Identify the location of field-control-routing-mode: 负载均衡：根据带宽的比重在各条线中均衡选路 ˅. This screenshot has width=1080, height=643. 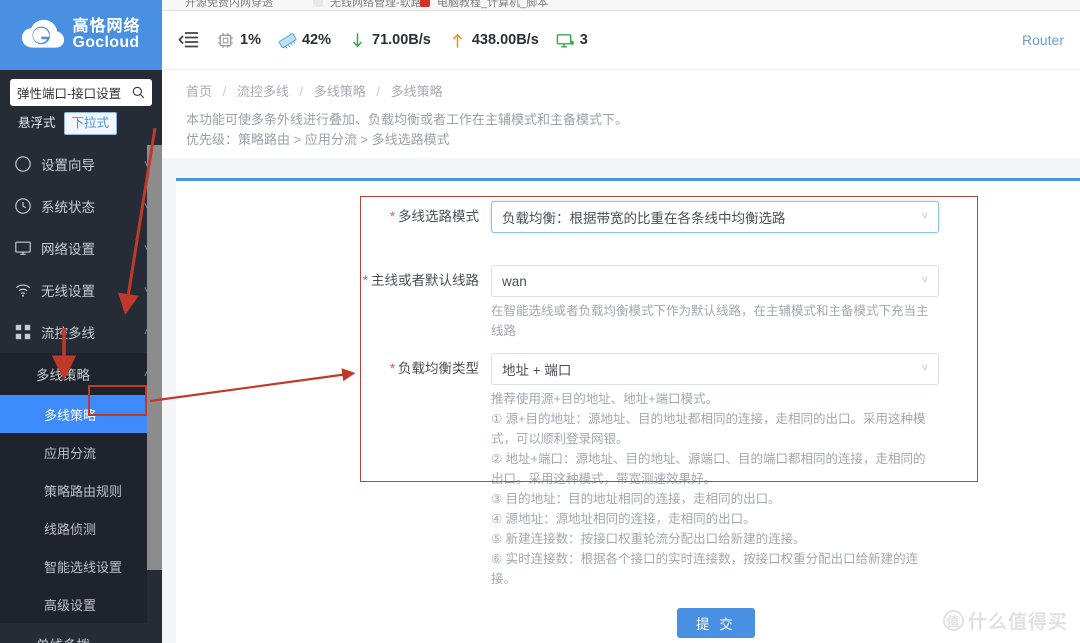
(715, 217).